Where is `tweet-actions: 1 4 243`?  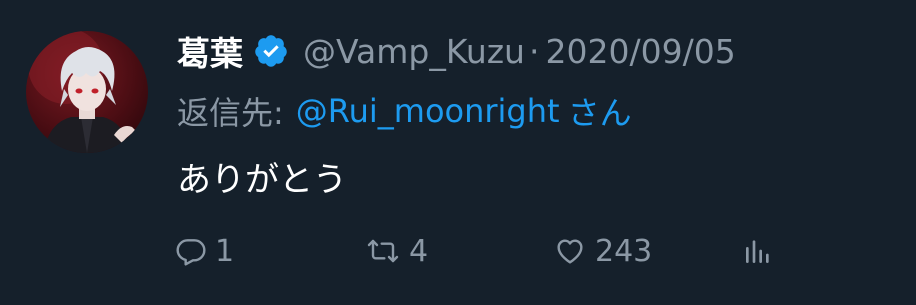
tweet-actions: 1 4 243 is located at coordinates (485, 251).